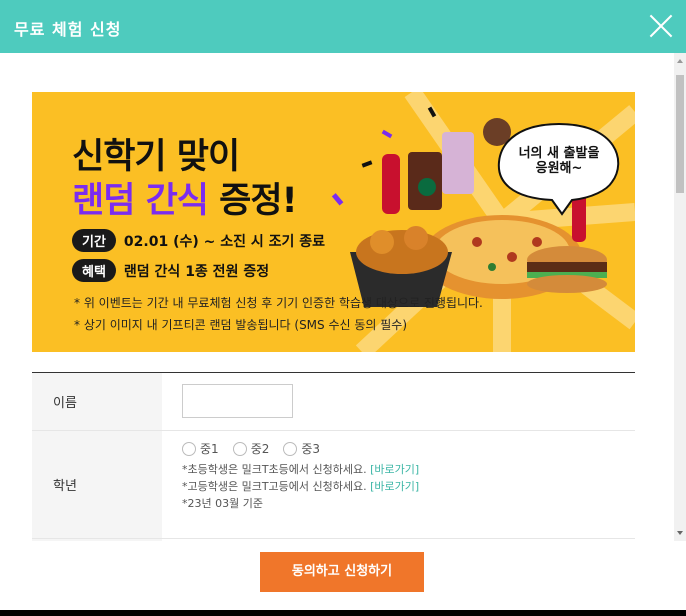 Image resolution: width=686 pixels, height=616 pixels. I want to click on name-row: 이름, so click(333, 402).